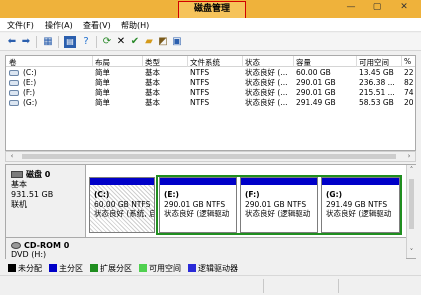  What do you see at coordinates (12, 42) in the screenshot?
I see `back-arrow-icon: ⬅` at bounding box center [12, 42].